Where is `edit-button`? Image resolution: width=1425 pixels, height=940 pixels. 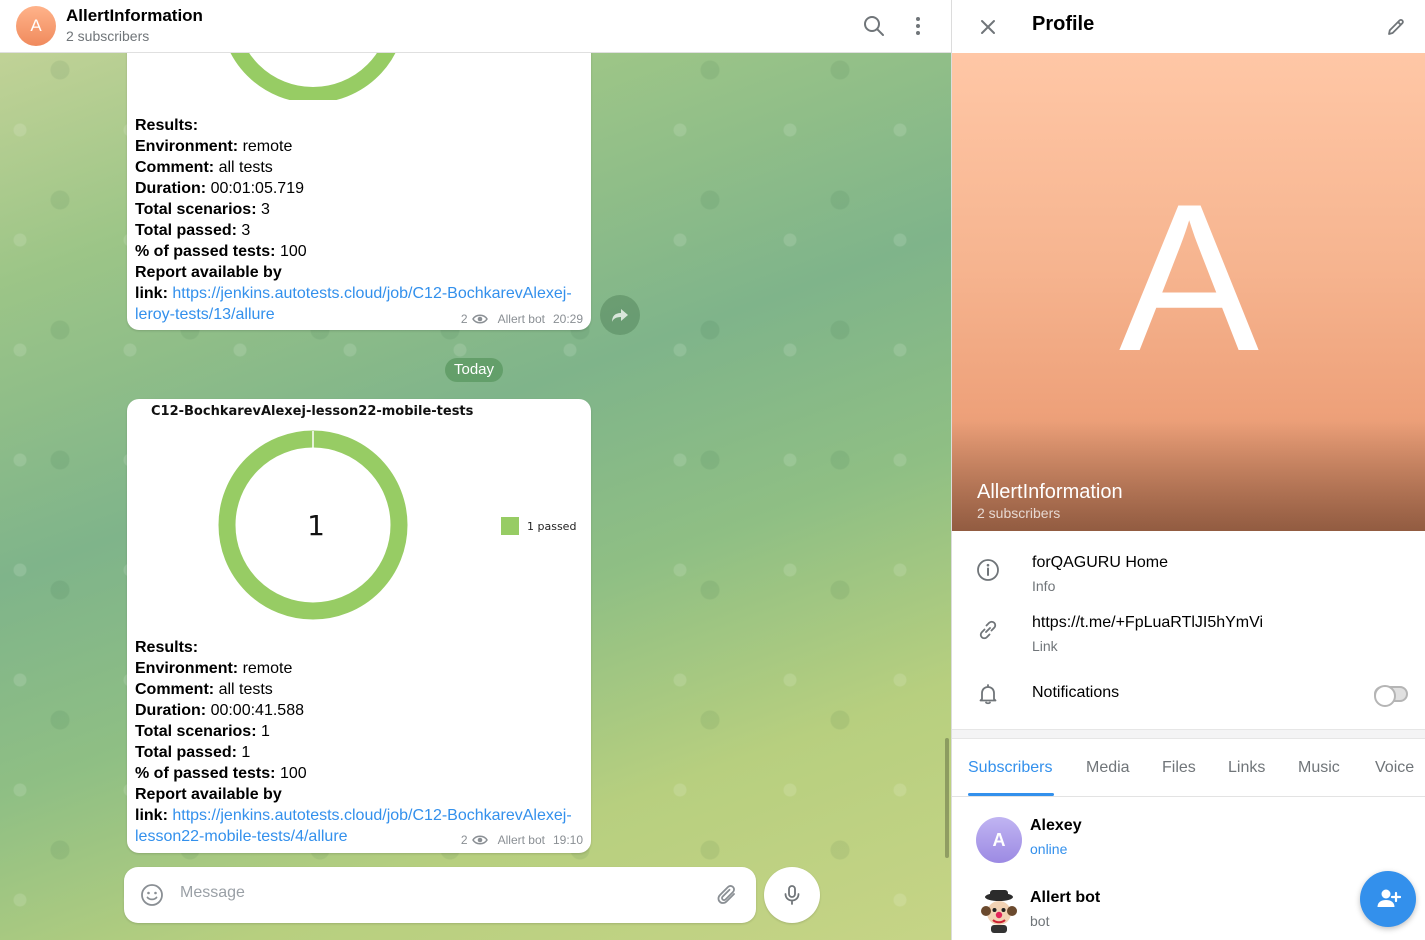 edit-button is located at coordinates (1396, 27).